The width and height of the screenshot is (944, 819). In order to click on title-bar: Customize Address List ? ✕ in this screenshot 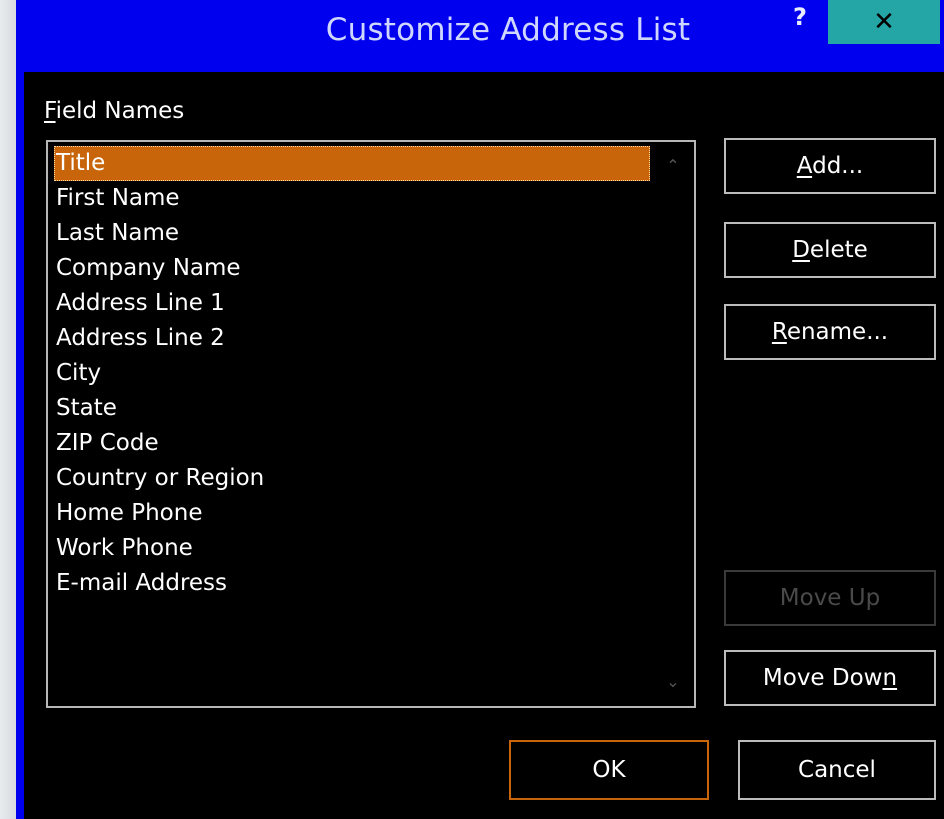, I will do `click(480, 36)`.